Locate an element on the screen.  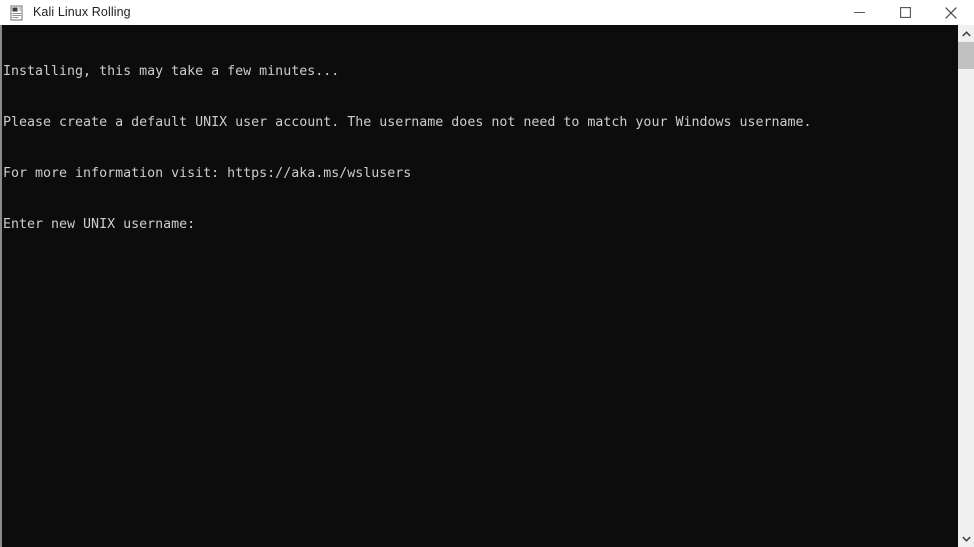
console-document-icon is located at coordinates (16, 12).